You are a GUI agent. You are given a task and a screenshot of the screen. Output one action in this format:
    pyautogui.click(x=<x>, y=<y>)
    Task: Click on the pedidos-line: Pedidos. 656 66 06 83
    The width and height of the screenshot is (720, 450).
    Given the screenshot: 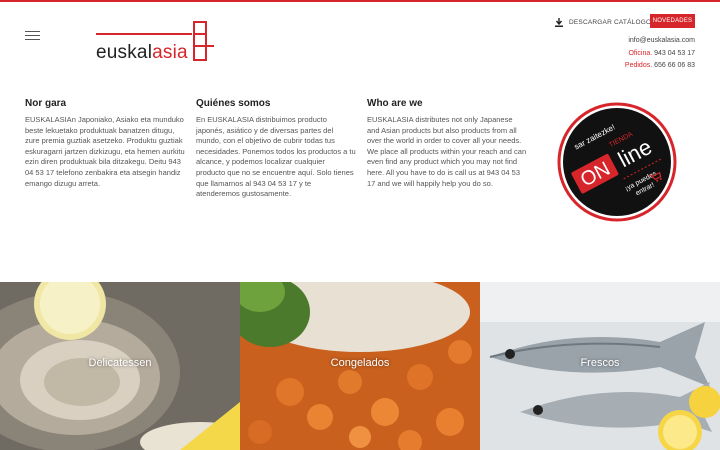 What is the action you would take?
    pyautogui.click(x=659, y=65)
    